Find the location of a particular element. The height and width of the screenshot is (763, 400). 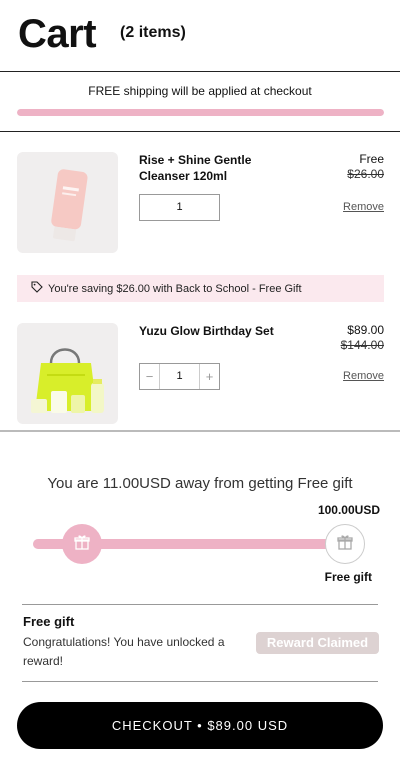

product-price: Free $26.00 is located at coordinates (365, 167).